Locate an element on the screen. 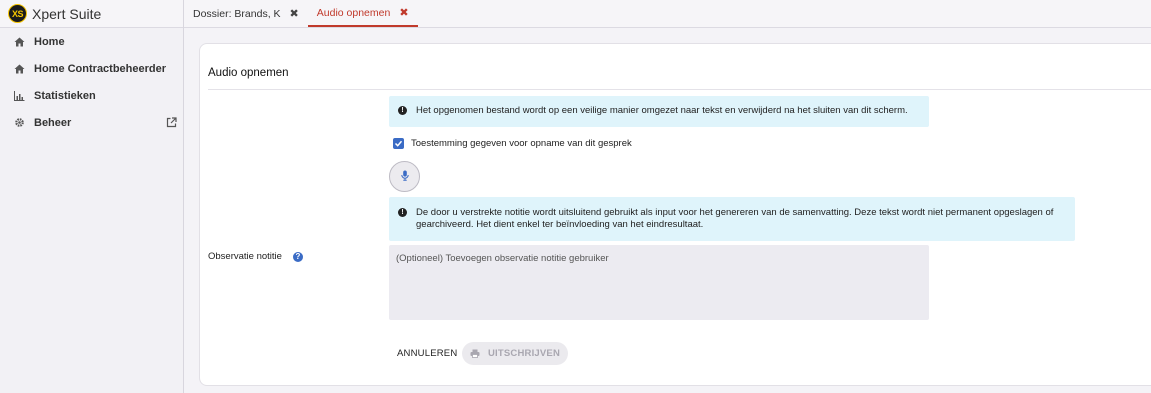 This screenshot has height=393, width=1151. observation-label-row: Observatie notitie ? is located at coordinates (255, 256).